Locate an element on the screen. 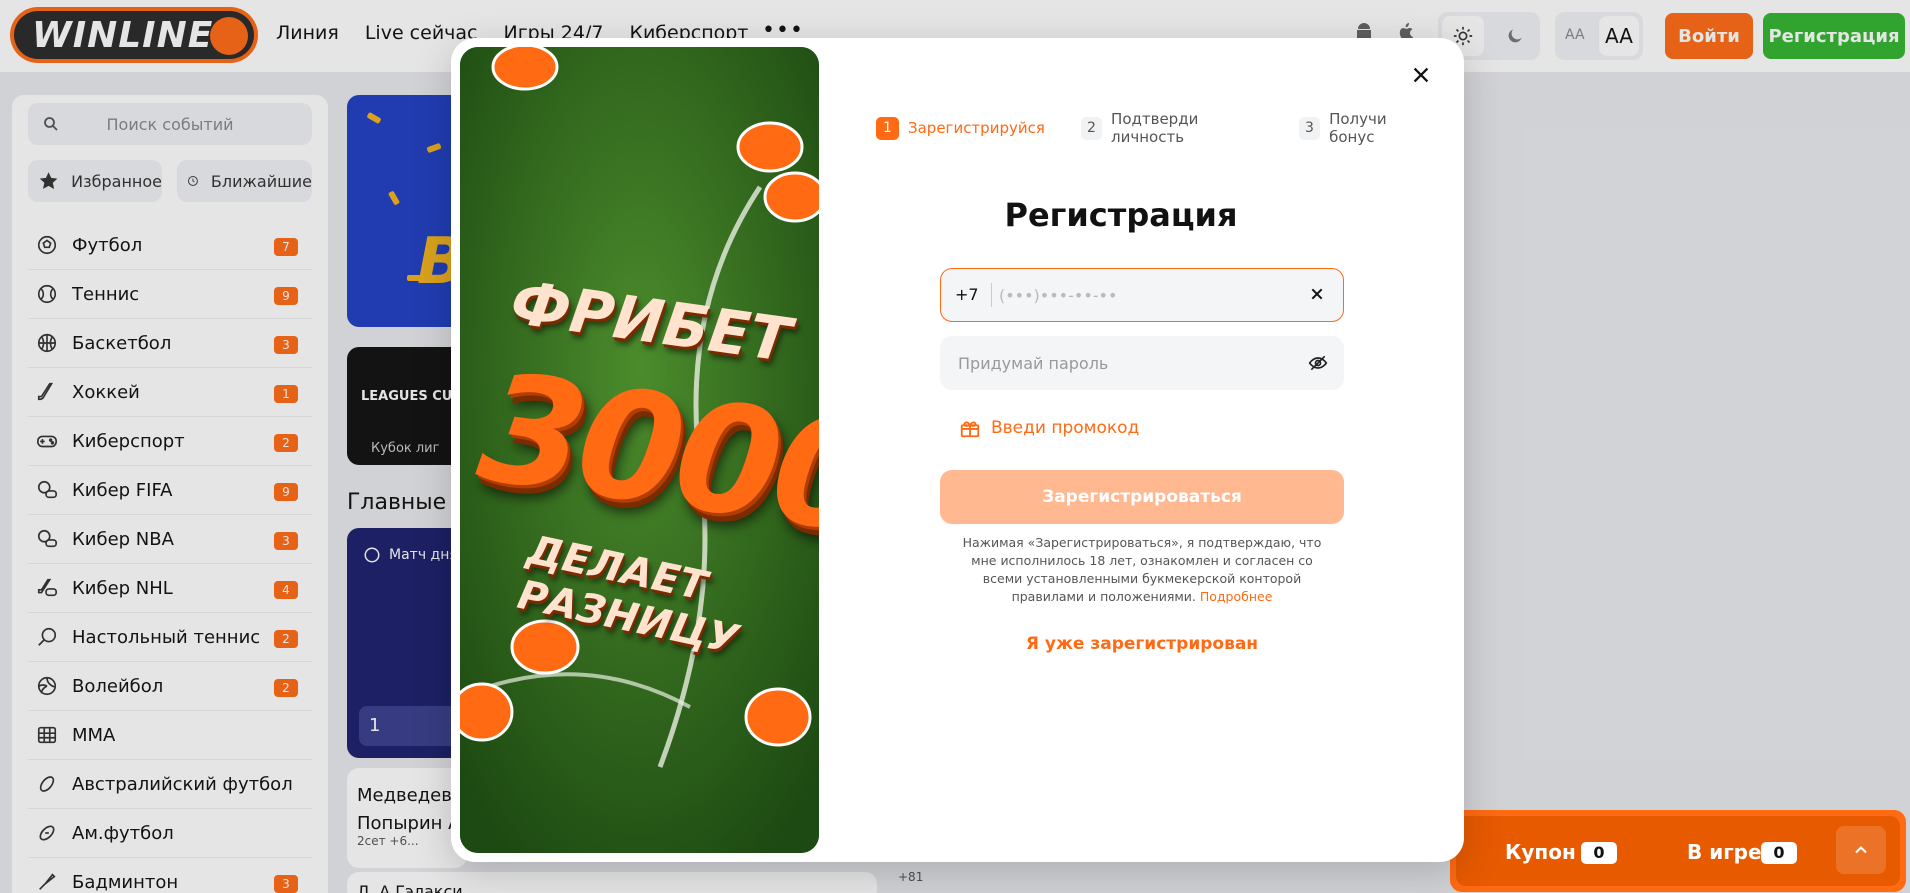 This screenshot has width=1910, height=893. eye-hidden-icon is located at coordinates (1318, 365).